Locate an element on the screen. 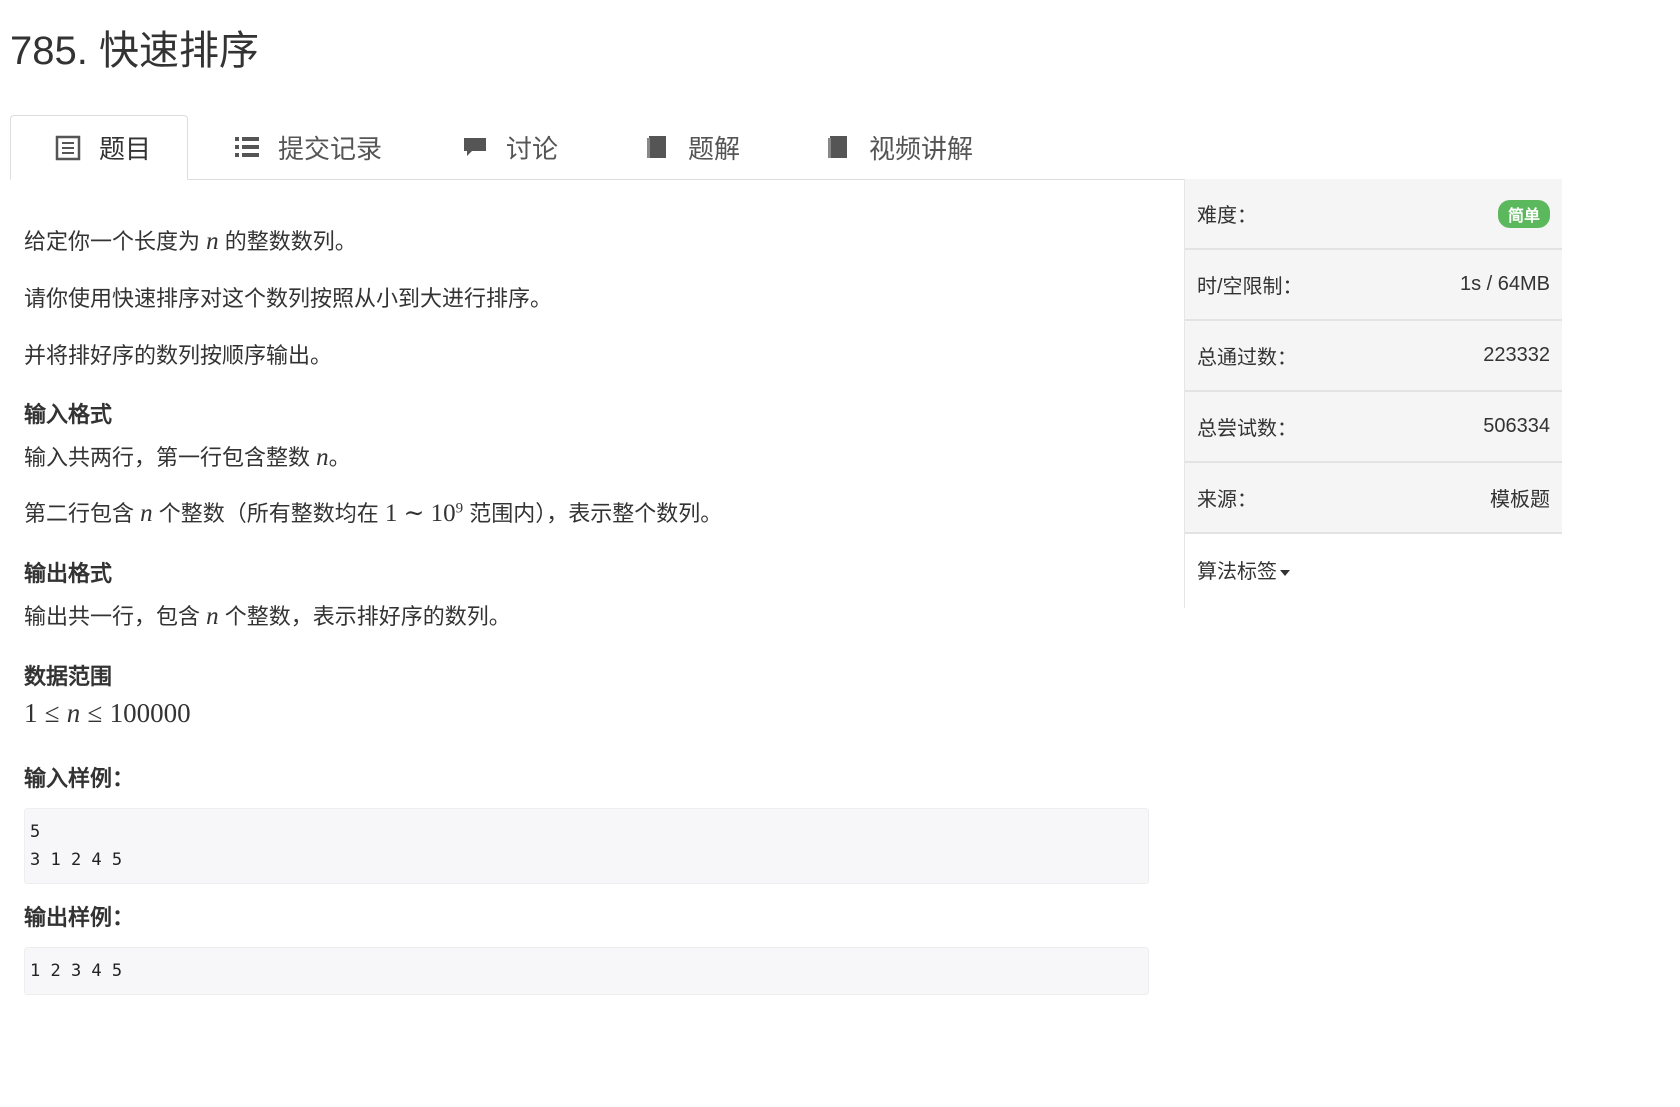 The height and width of the screenshot is (1107, 1680). input-format-line1: 输入共两行，第一行包含整数 n。 is located at coordinates (187, 456).